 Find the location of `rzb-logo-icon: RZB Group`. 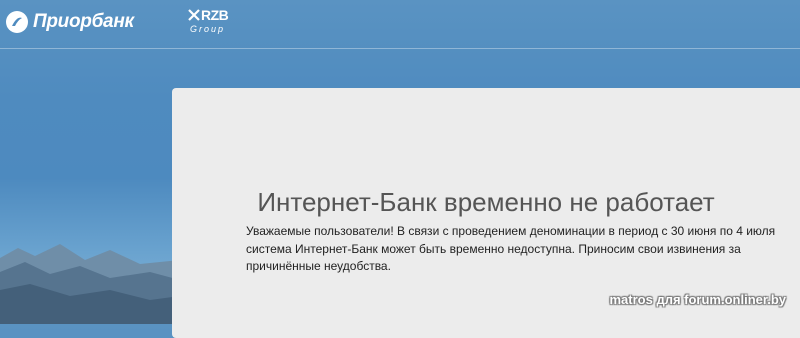

rzb-logo-icon: RZB Group is located at coordinates (214, 22).